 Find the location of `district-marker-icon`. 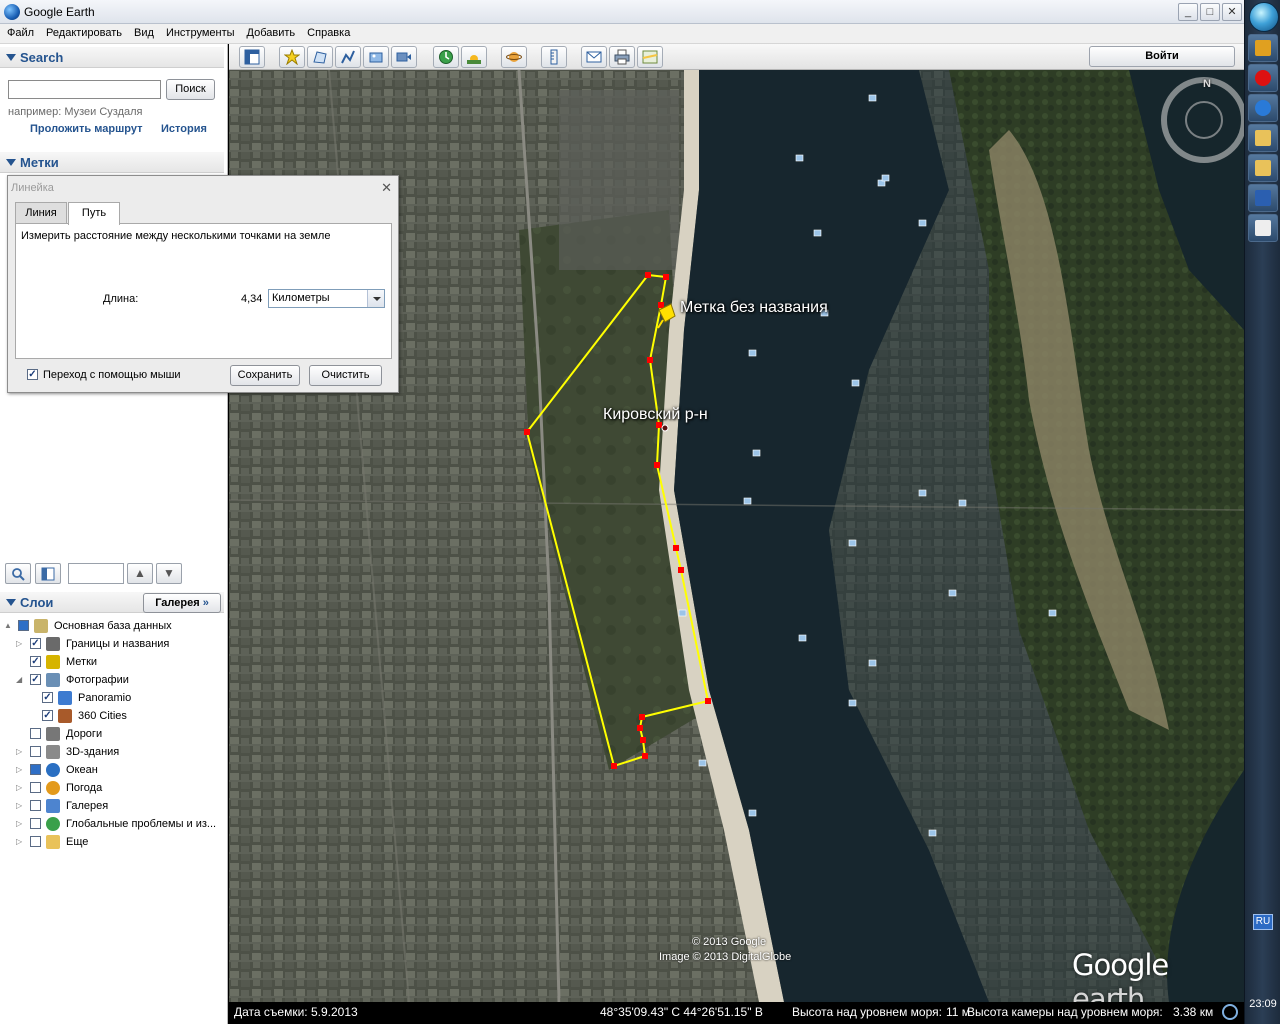

district-marker-icon is located at coordinates (665, 428).